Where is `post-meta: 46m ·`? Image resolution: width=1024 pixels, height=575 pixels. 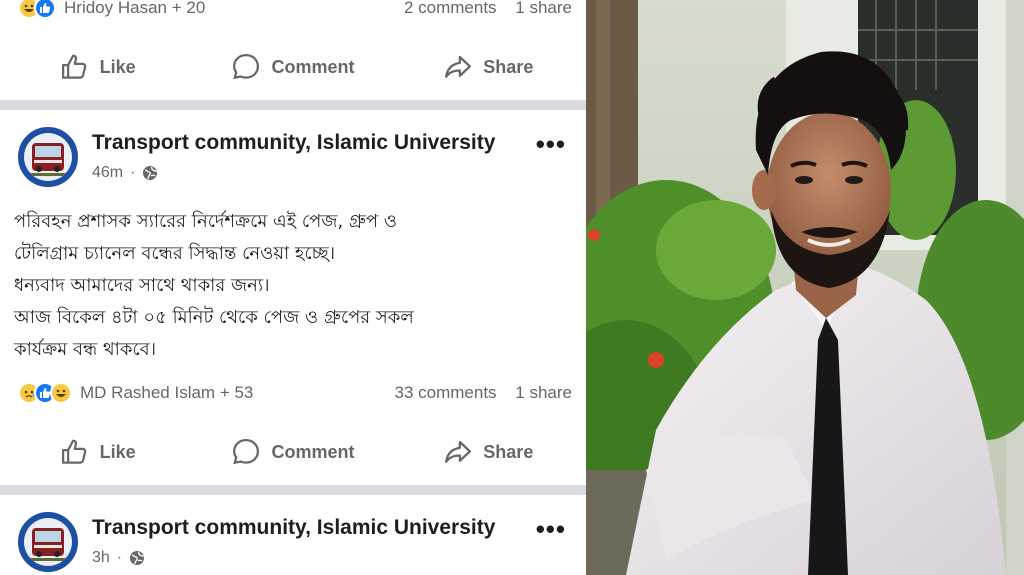 post-meta: 46m · is located at coordinates (125, 173).